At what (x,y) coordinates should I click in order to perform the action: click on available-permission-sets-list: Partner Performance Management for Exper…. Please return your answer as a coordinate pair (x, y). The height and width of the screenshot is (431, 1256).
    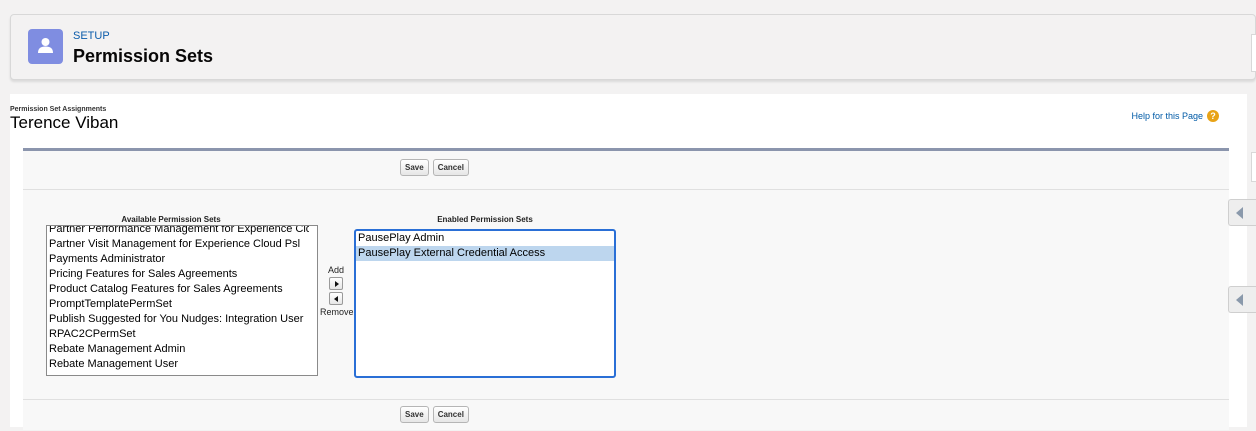
    Looking at the image, I should click on (182, 300).